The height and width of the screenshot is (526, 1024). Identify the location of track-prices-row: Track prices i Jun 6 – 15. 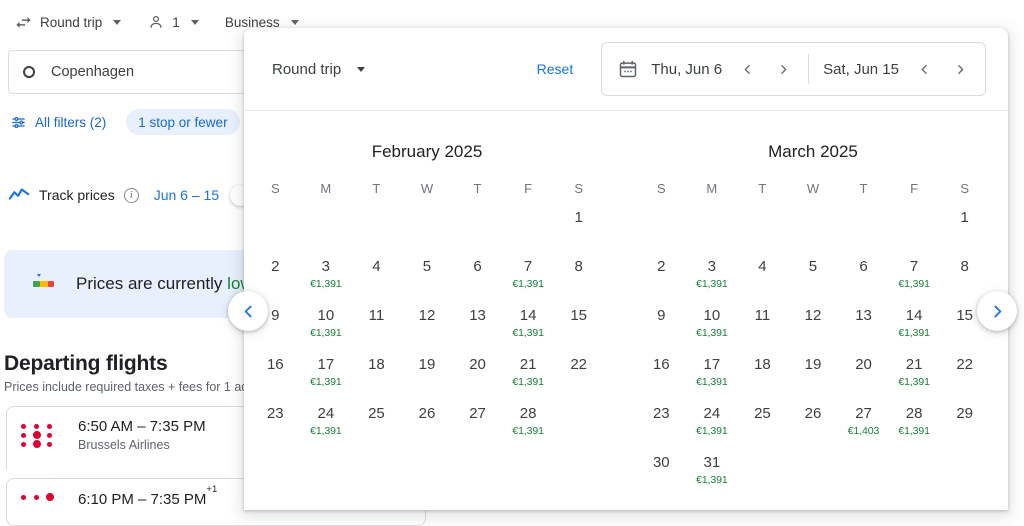
(138, 195).